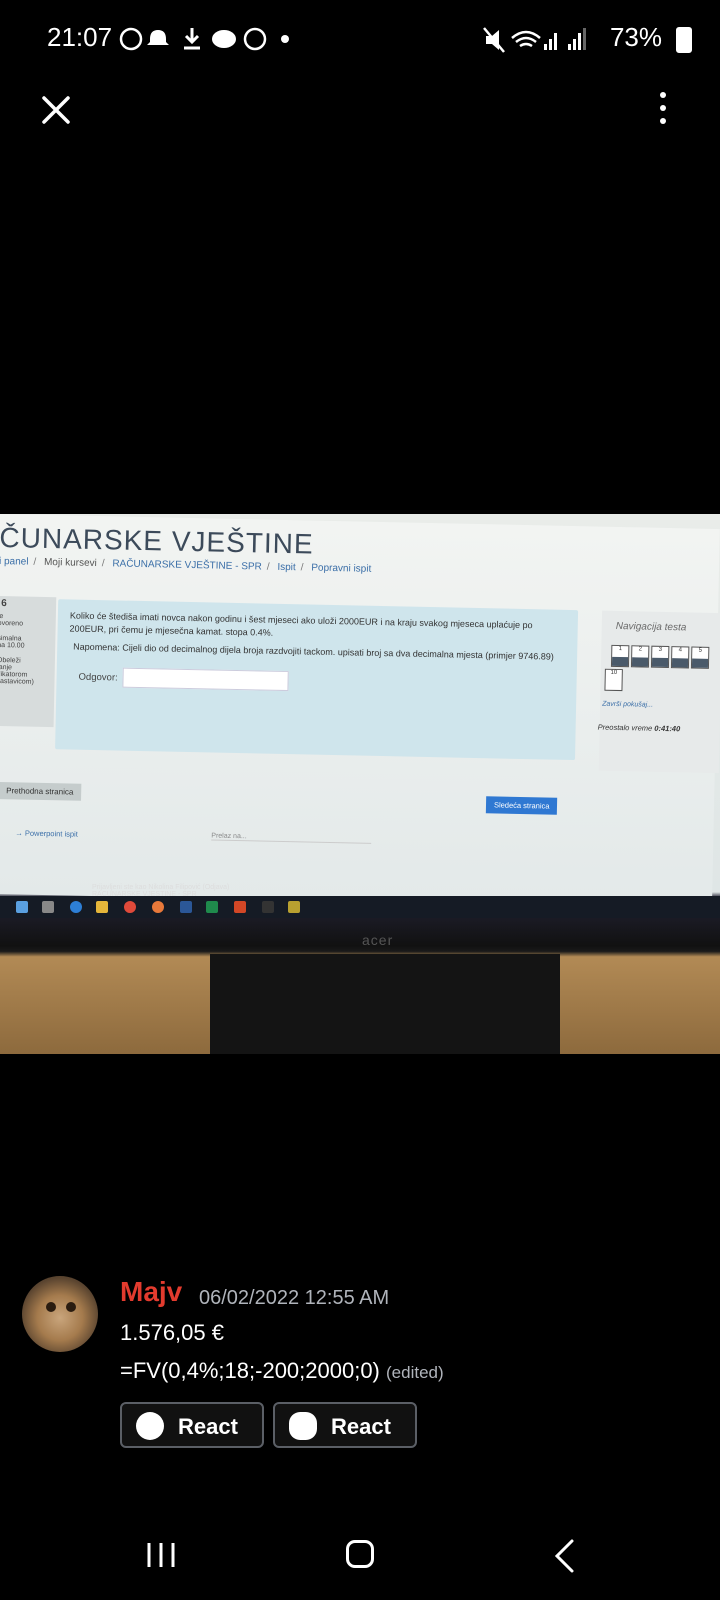  Describe the element at coordinates (46, 833) in the screenshot. I see `powerpoint-exam-link: → Powerpoint ispit` at that location.